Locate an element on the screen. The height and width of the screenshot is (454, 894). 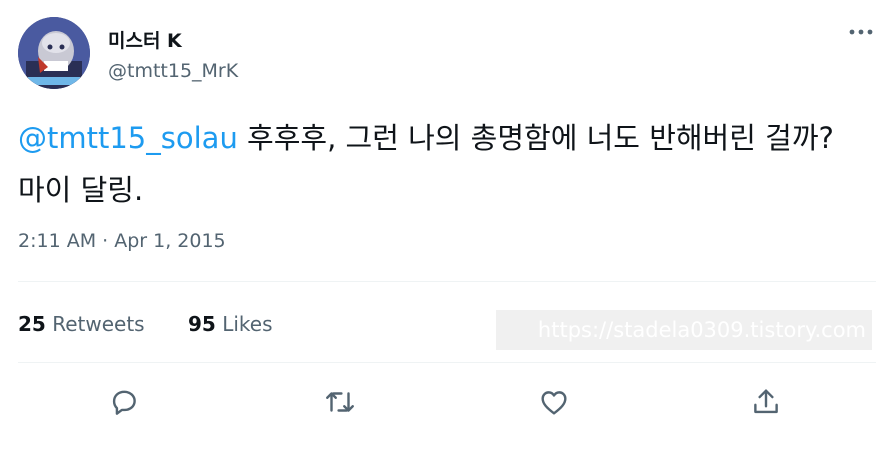
retweets-label: Retweets is located at coordinates (98, 324).